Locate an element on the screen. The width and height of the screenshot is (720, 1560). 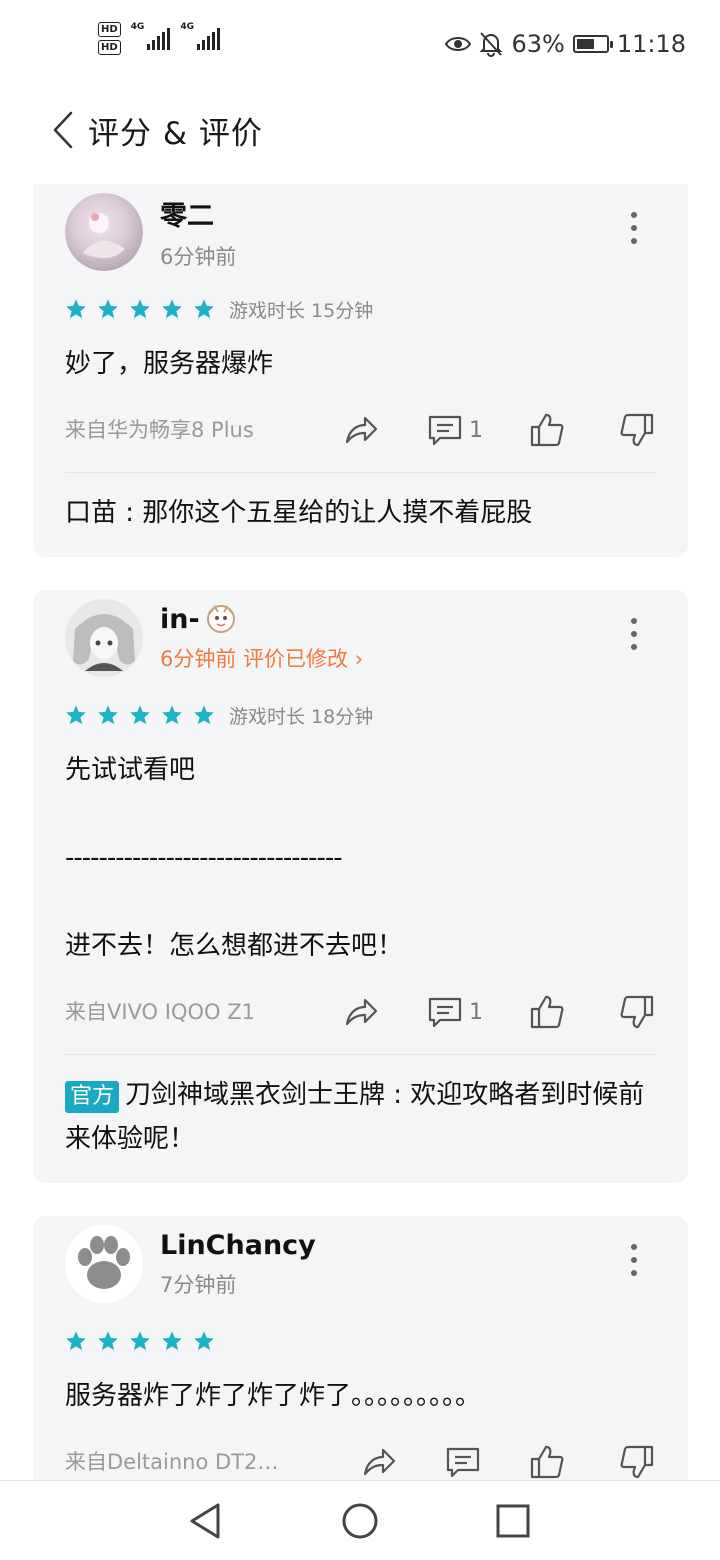
reply: 口苗 : 那你这个五星给的让人摸不着屁股 is located at coordinates (360, 515).